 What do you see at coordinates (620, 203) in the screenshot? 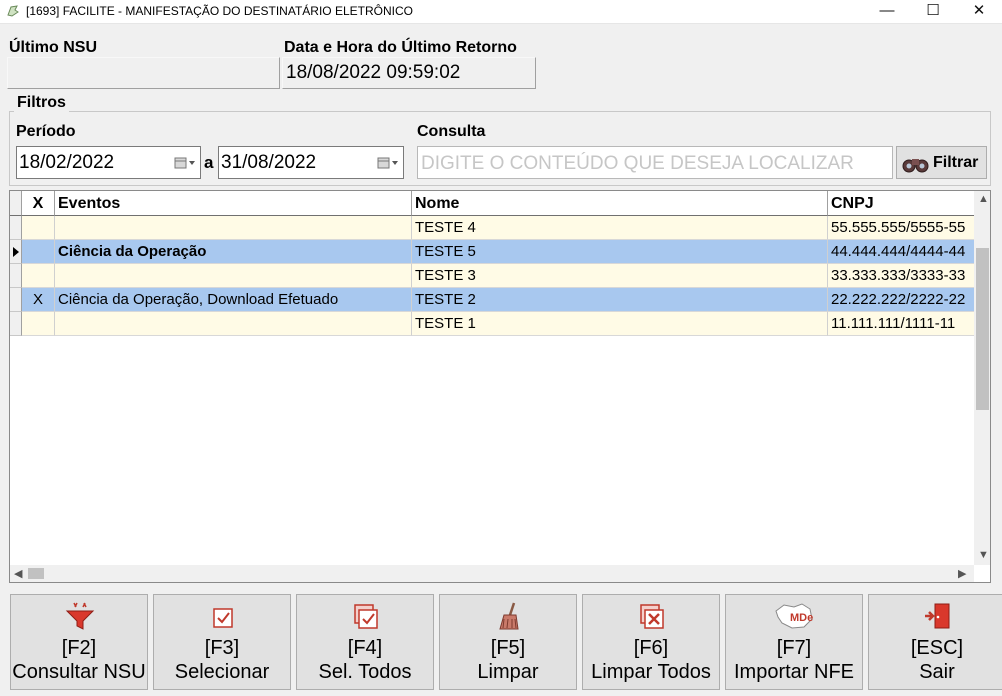
I see `column-header-nome: Nome` at bounding box center [620, 203].